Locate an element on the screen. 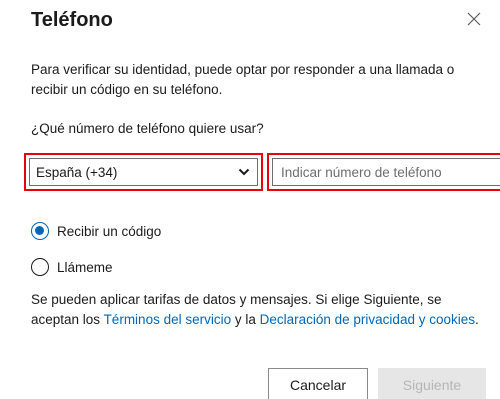  disclaimer-after: . is located at coordinates (477, 319).